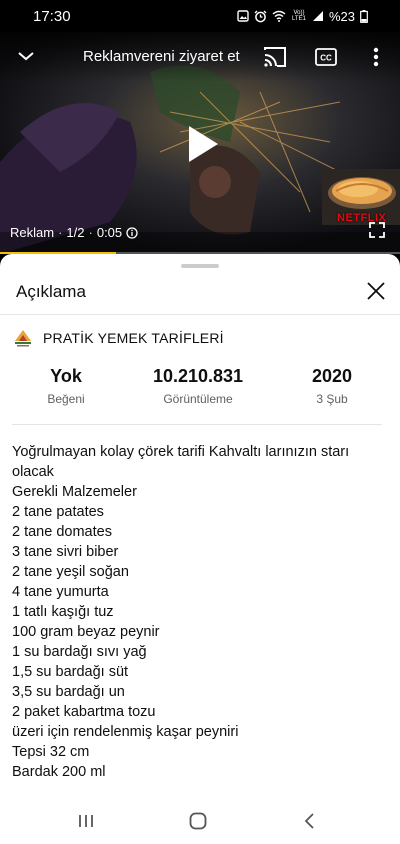 This screenshot has height=844, width=400. Describe the element at coordinates (23, 338) in the screenshot. I see `channel-logo-icon` at that location.